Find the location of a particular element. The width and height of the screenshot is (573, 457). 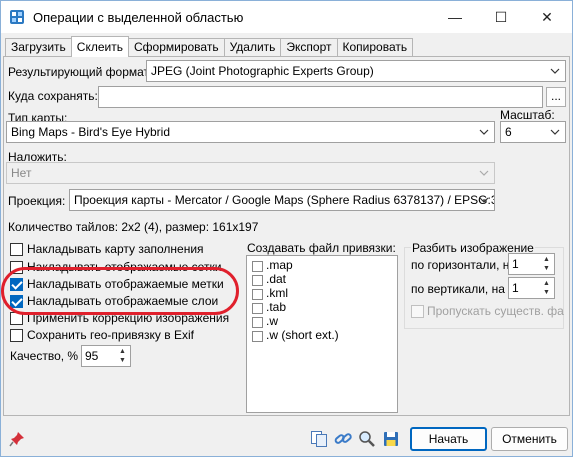

split-horizontal-value: 1 is located at coordinates (515, 264).